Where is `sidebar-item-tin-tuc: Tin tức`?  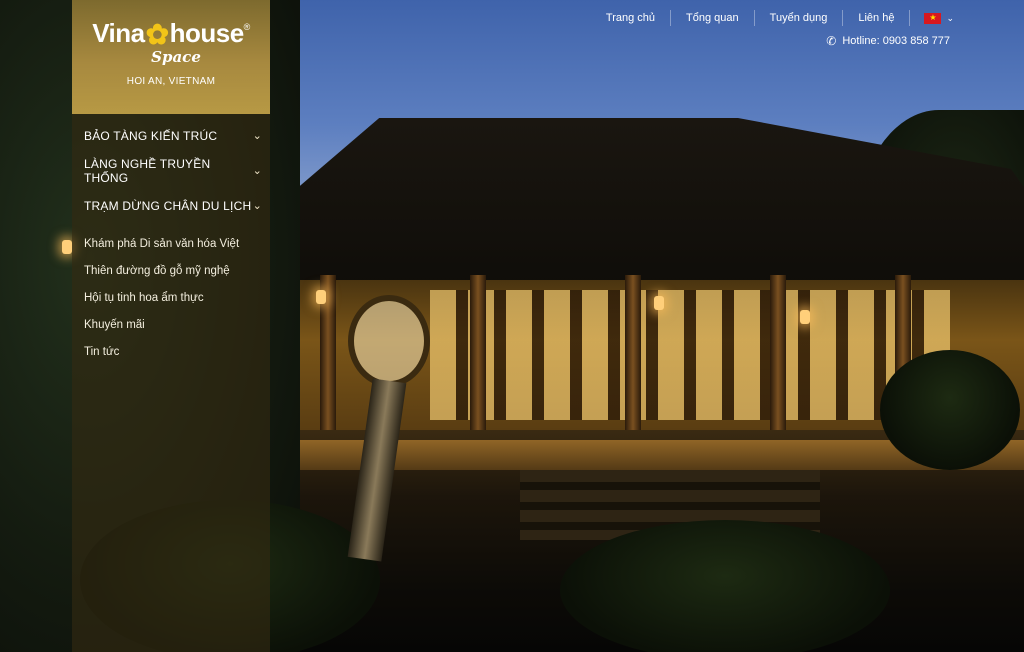
sidebar-item-tin-tuc: Tin tức is located at coordinates (171, 351).